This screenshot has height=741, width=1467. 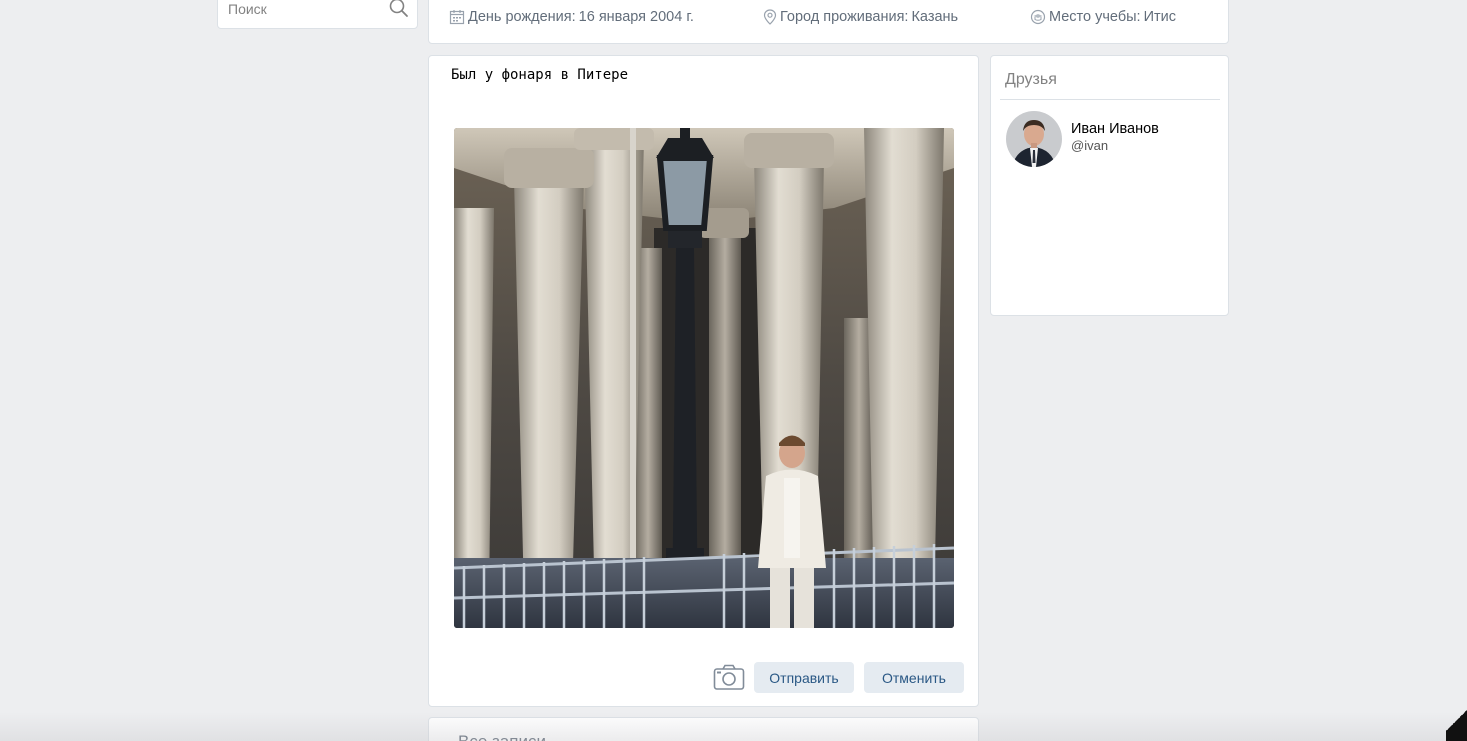 I want to click on friends-title: Друзья, so click(x=1031, y=79).